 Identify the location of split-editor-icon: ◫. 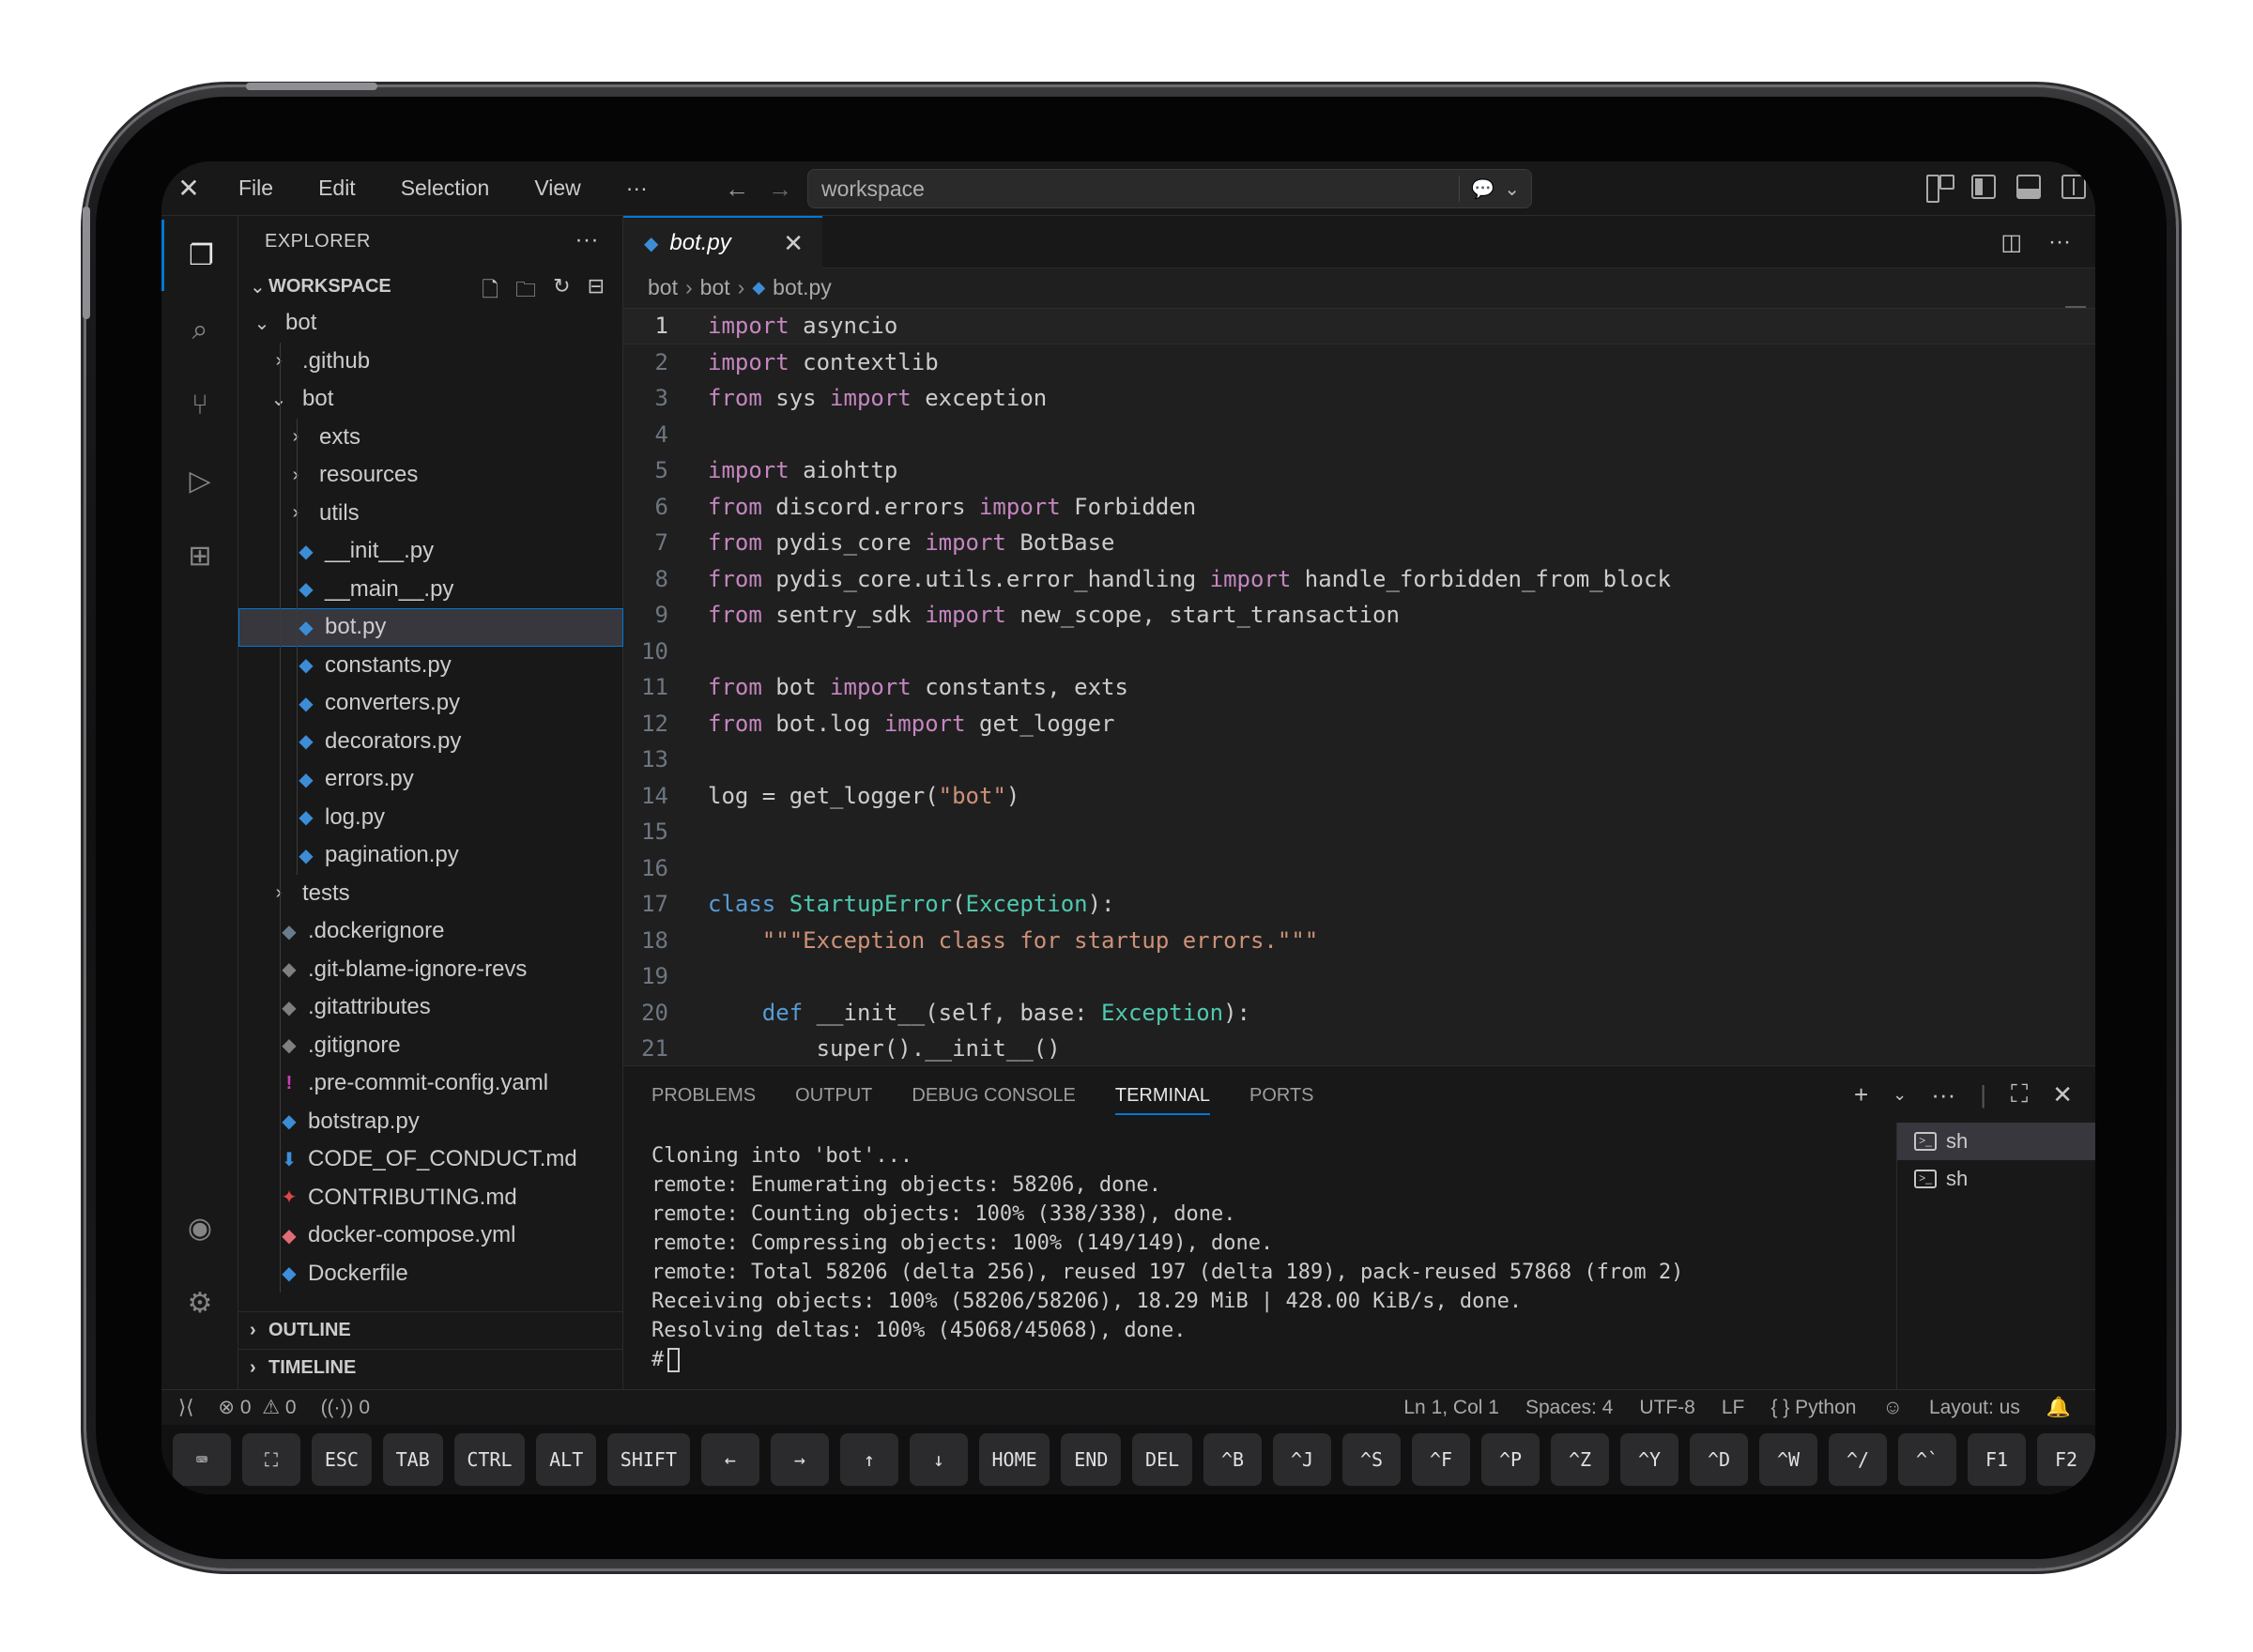
(2011, 242).